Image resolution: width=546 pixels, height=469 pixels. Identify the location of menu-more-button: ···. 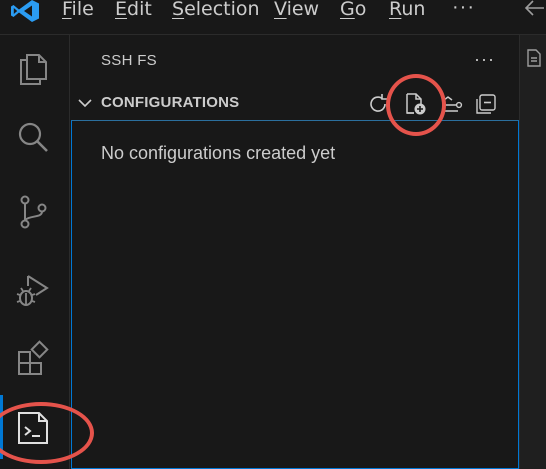
(463, 9).